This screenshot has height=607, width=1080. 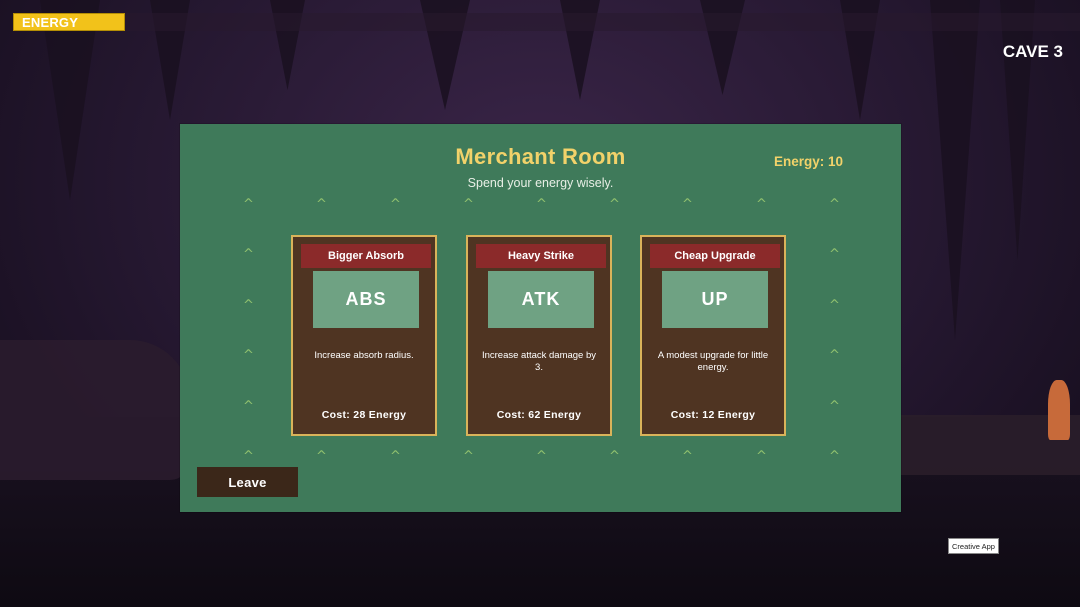 I want to click on card-description: A modest upgrade for little energy., so click(x=713, y=361).